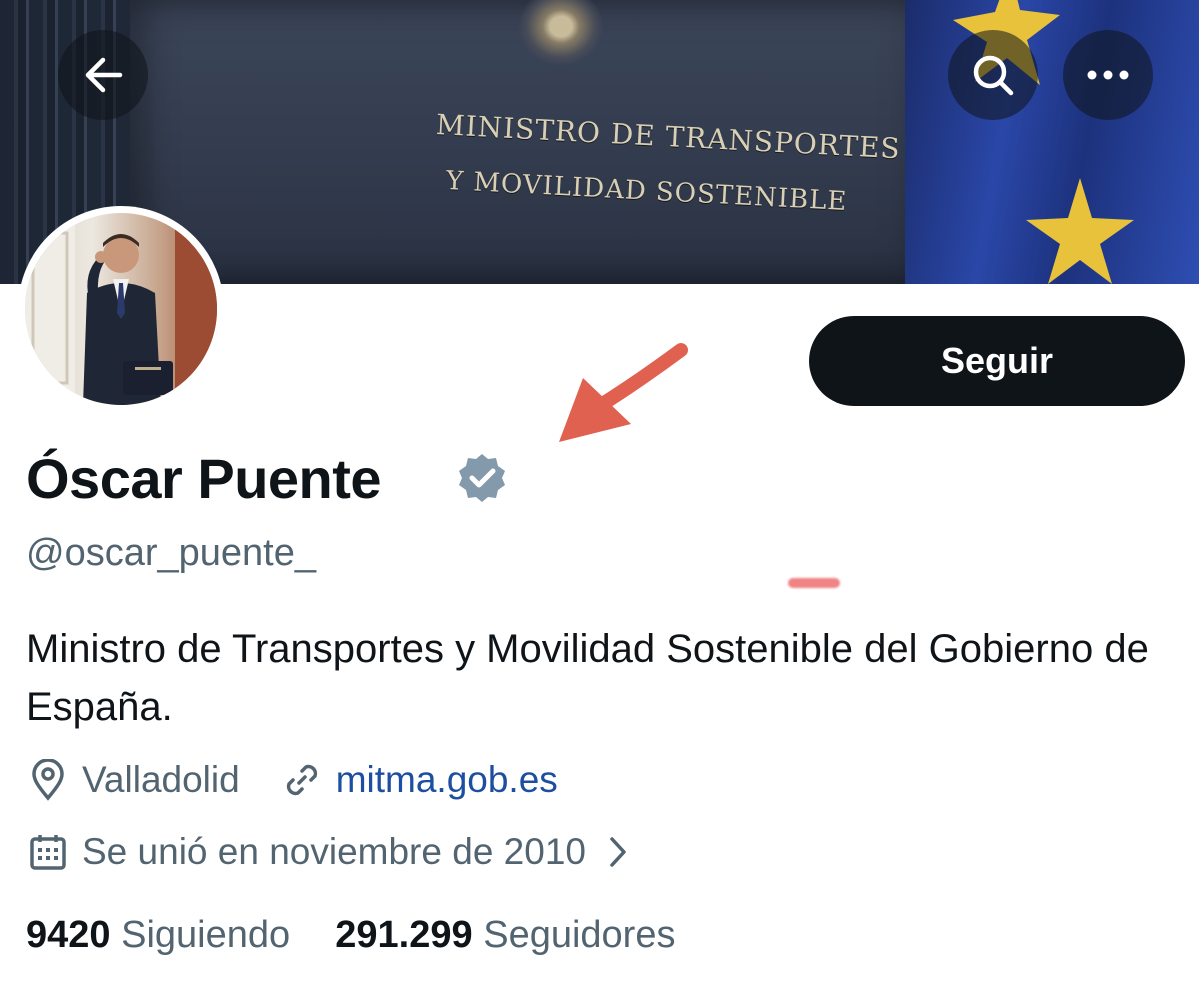  I want to click on verified-badge-icon, so click(482, 478).